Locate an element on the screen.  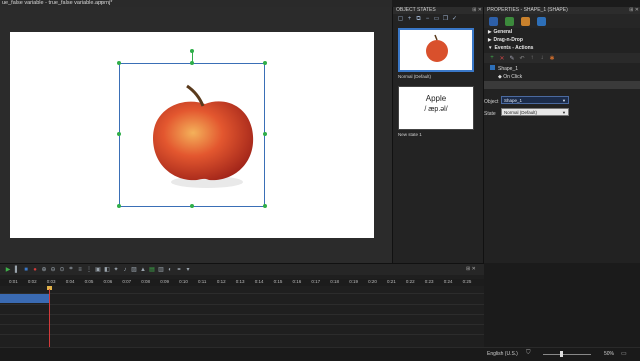
size-tab-icon is located at coordinates (525, 21).